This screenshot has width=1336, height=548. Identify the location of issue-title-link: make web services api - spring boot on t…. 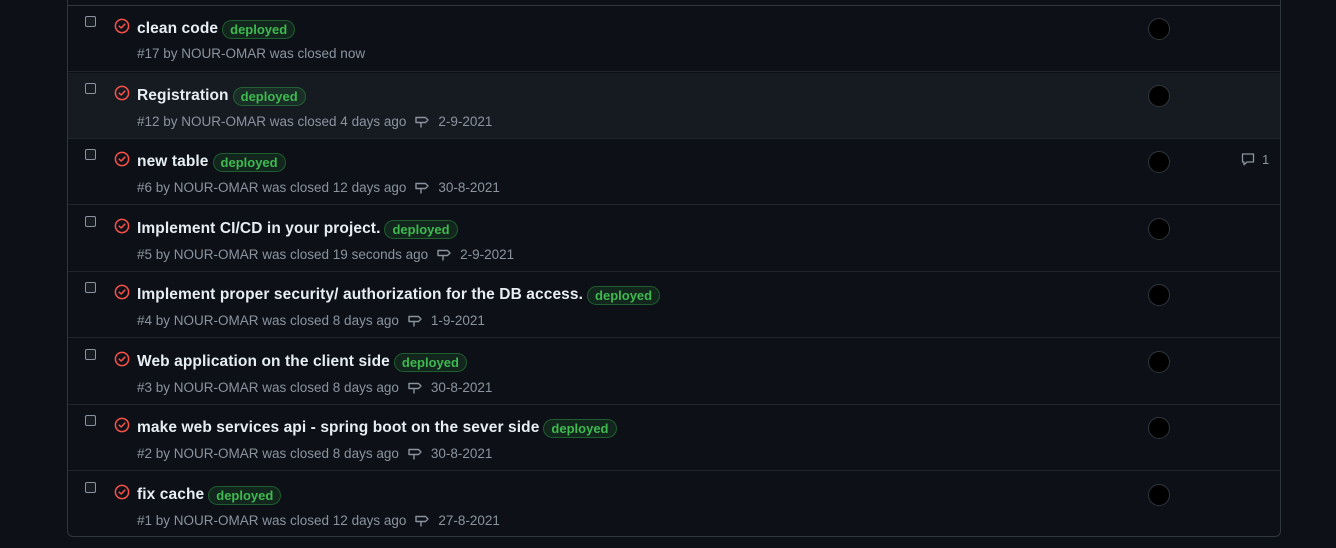
(338, 428).